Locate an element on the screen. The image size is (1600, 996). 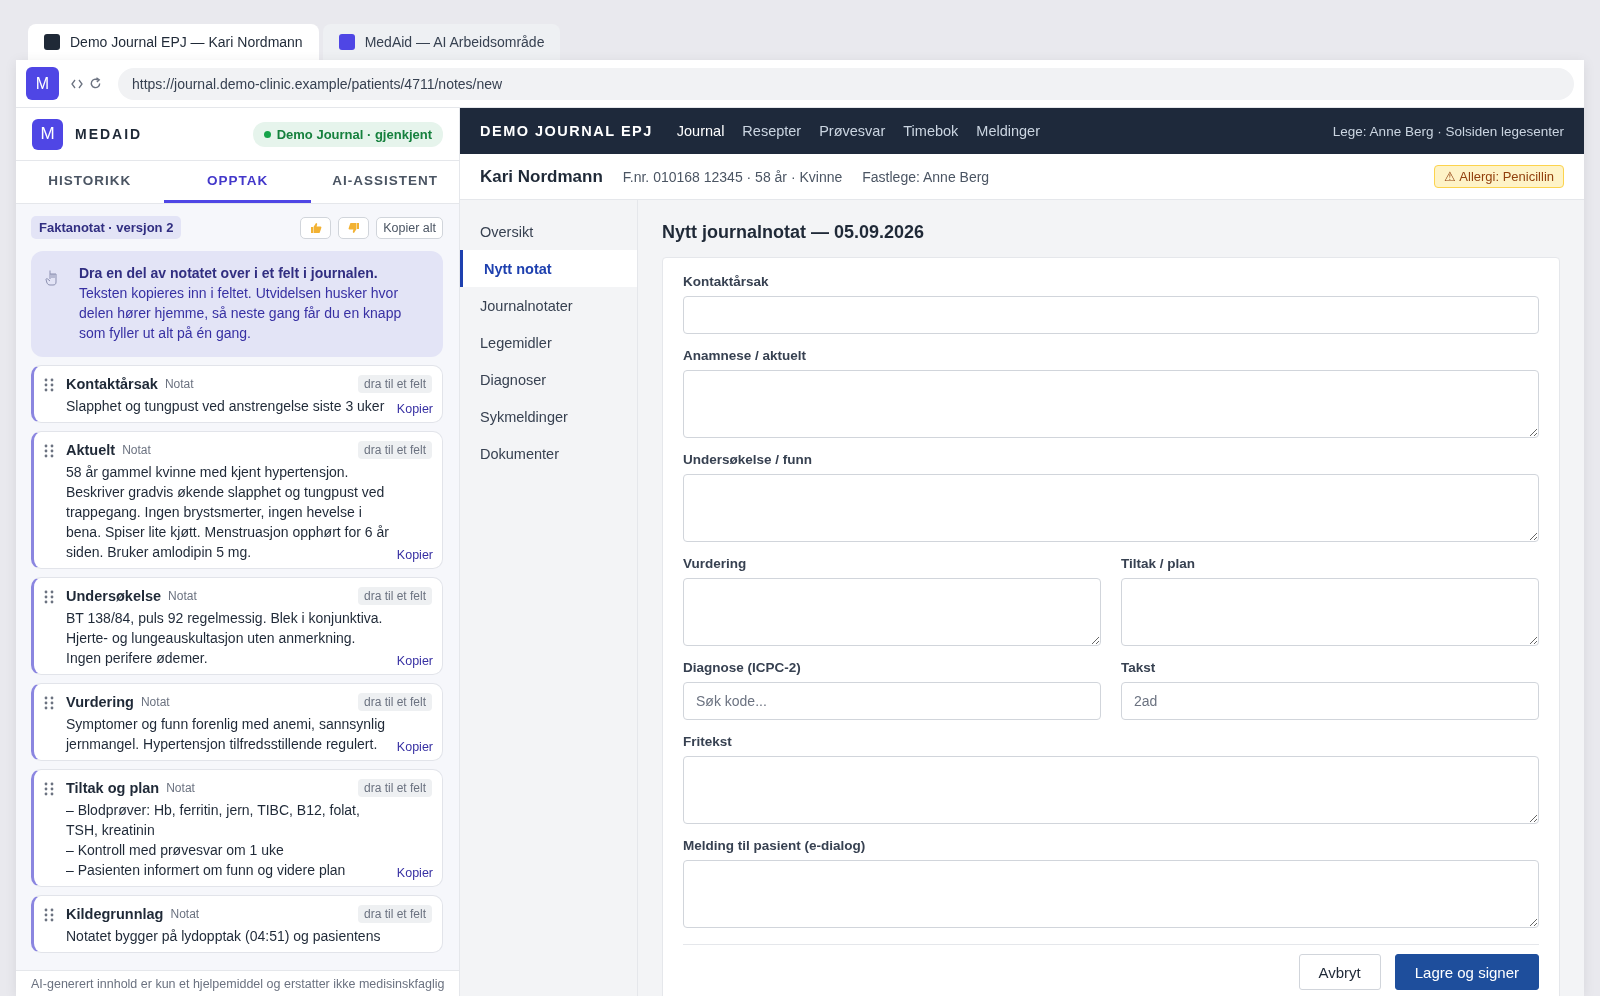
sidebar-item: Nytt notat is located at coordinates (548, 268).